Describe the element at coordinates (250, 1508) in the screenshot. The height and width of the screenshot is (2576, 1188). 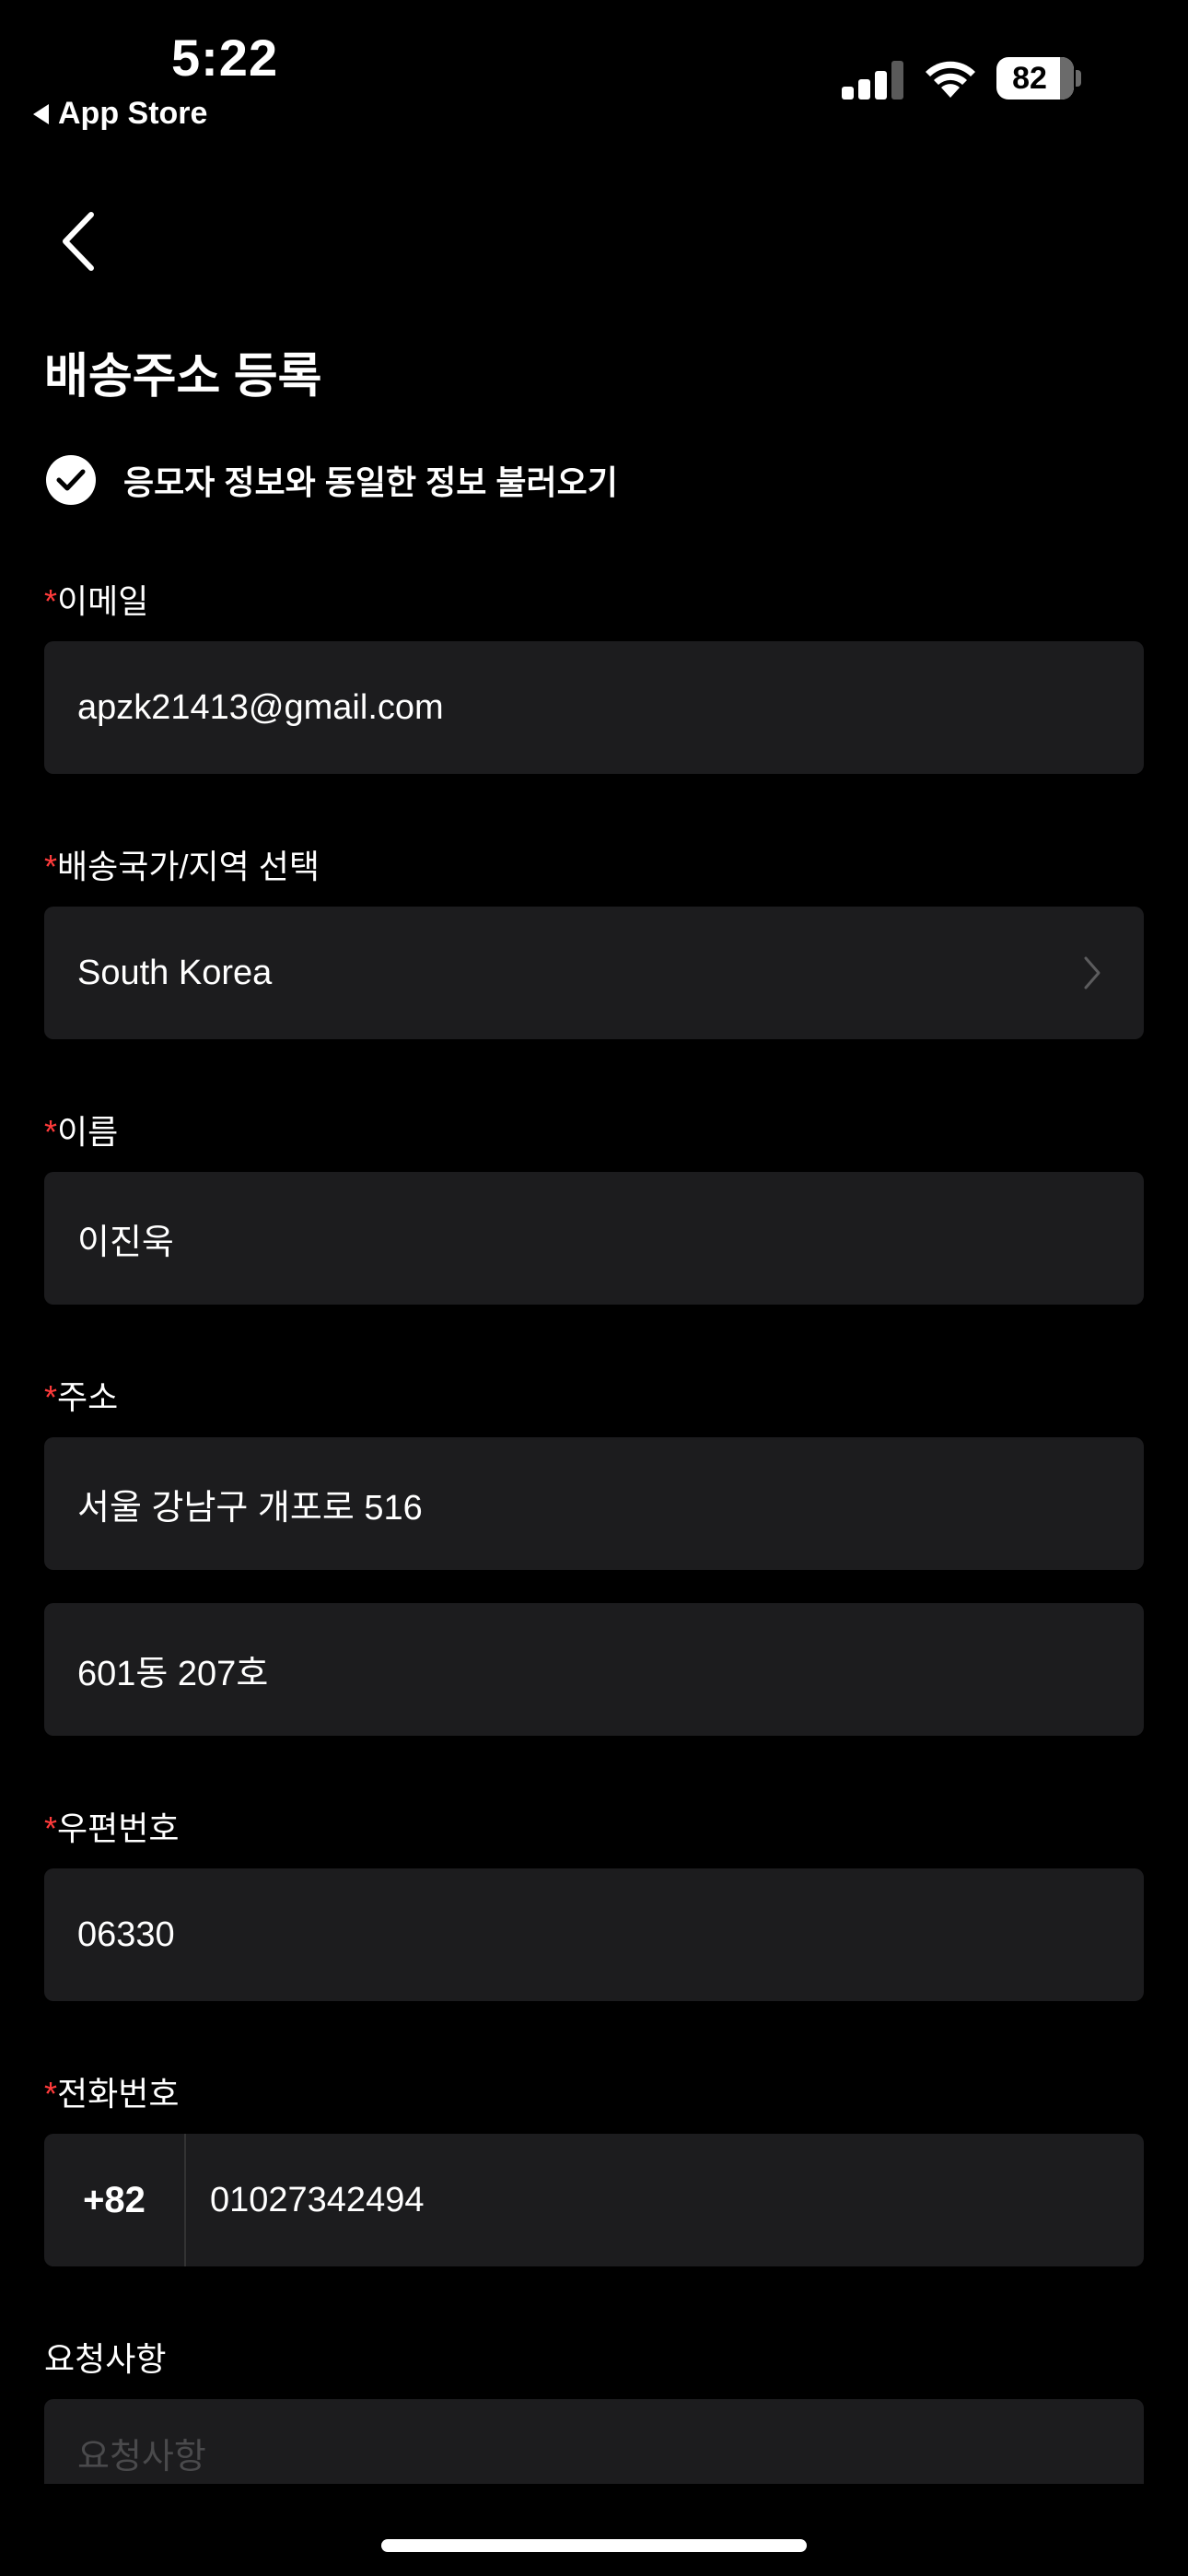
I see `address-line1-value: 서울 강남구 개포로 516` at that location.